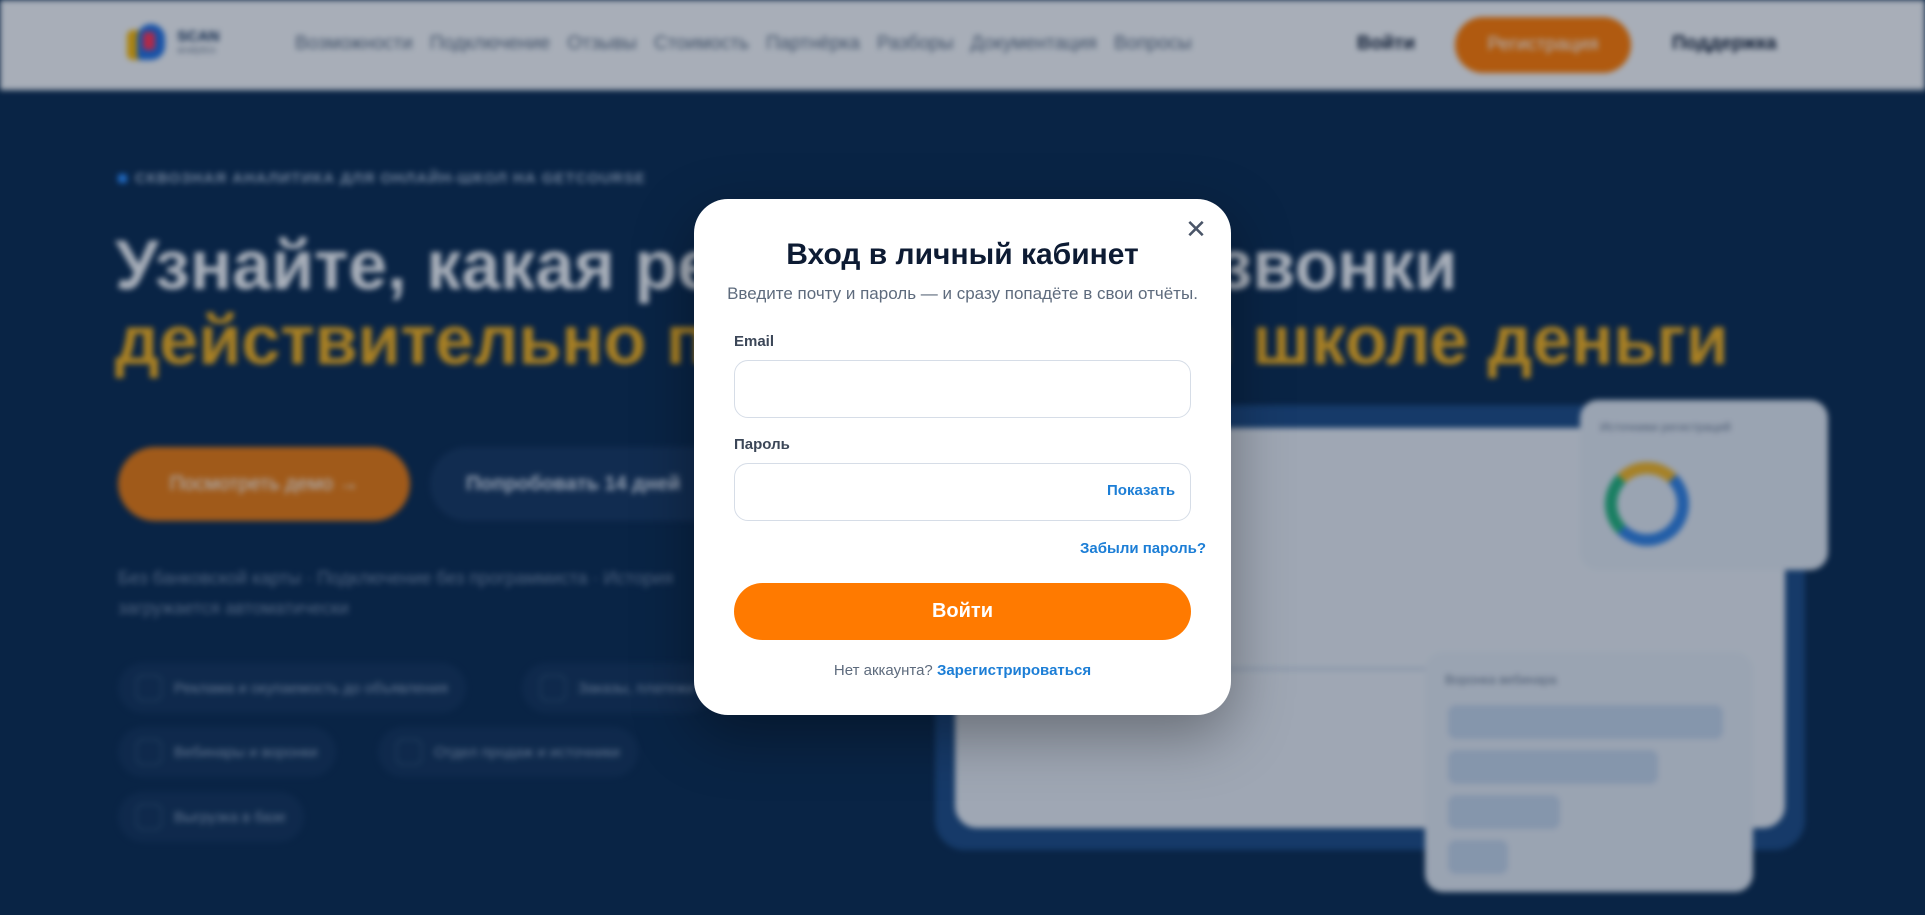 The height and width of the screenshot is (915, 1925). What do you see at coordinates (962, 611) in the screenshot?
I see `login-submit-button: Войти` at bounding box center [962, 611].